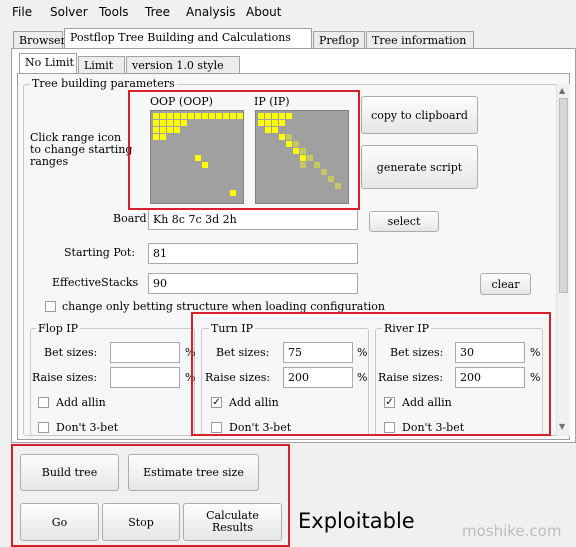  Describe the element at coordinates (389, 402) in the screenshot. I see `river-allin-checkbox: ✓` at that location.